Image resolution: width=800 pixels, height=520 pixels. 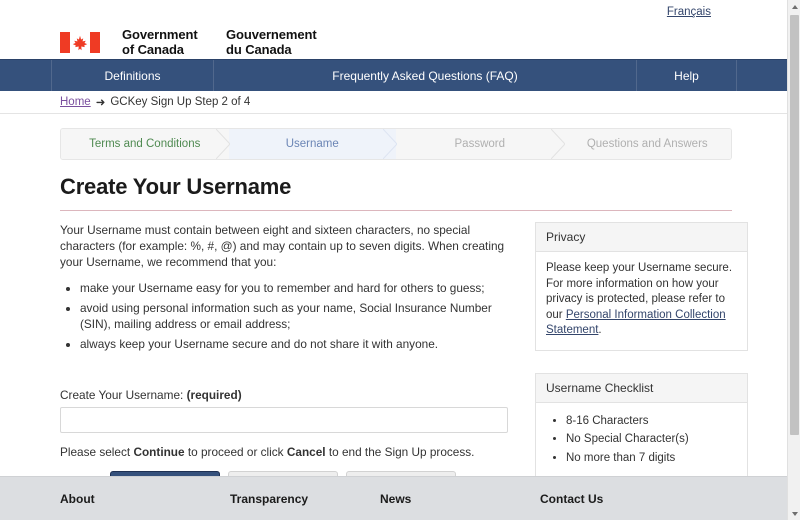 I want to click on step-label: Username, so click(x=312, y=144).